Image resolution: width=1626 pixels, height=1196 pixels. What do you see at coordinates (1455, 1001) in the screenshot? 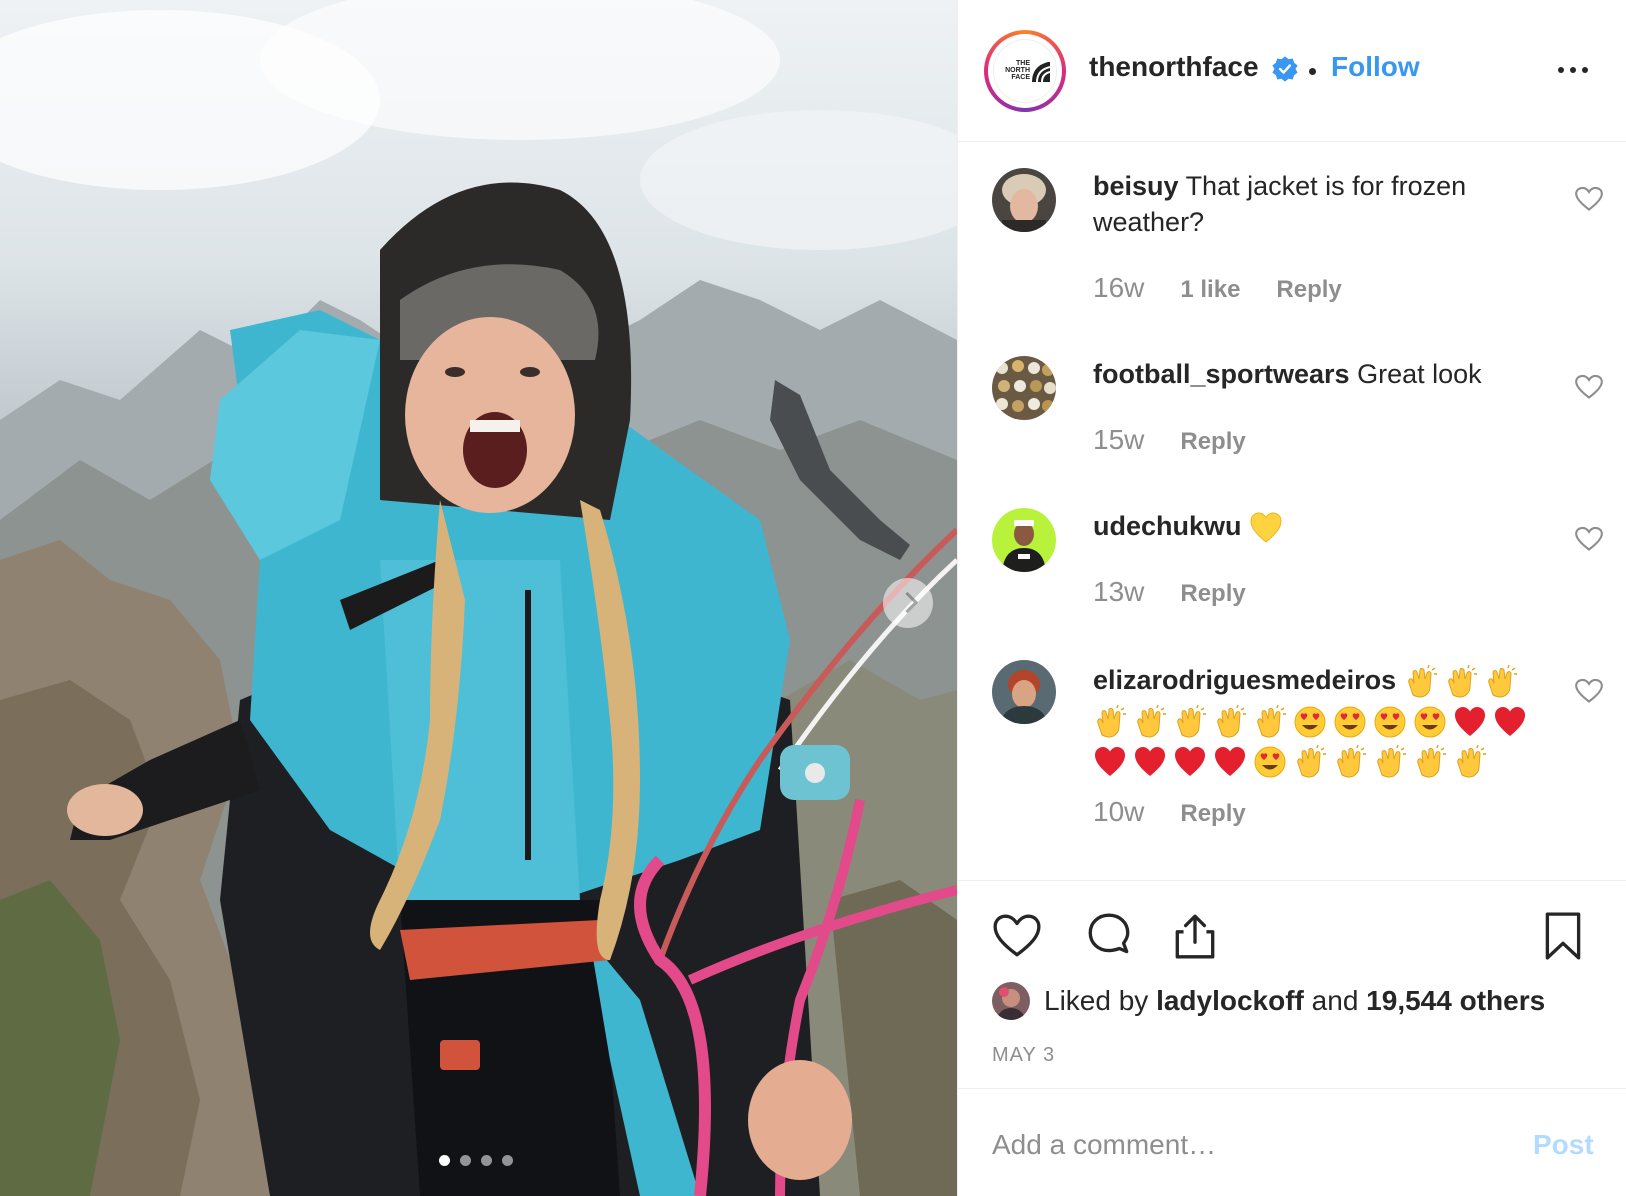
I see `liked-by-others: 19,544 others` at bounding box center [1455, 1001].